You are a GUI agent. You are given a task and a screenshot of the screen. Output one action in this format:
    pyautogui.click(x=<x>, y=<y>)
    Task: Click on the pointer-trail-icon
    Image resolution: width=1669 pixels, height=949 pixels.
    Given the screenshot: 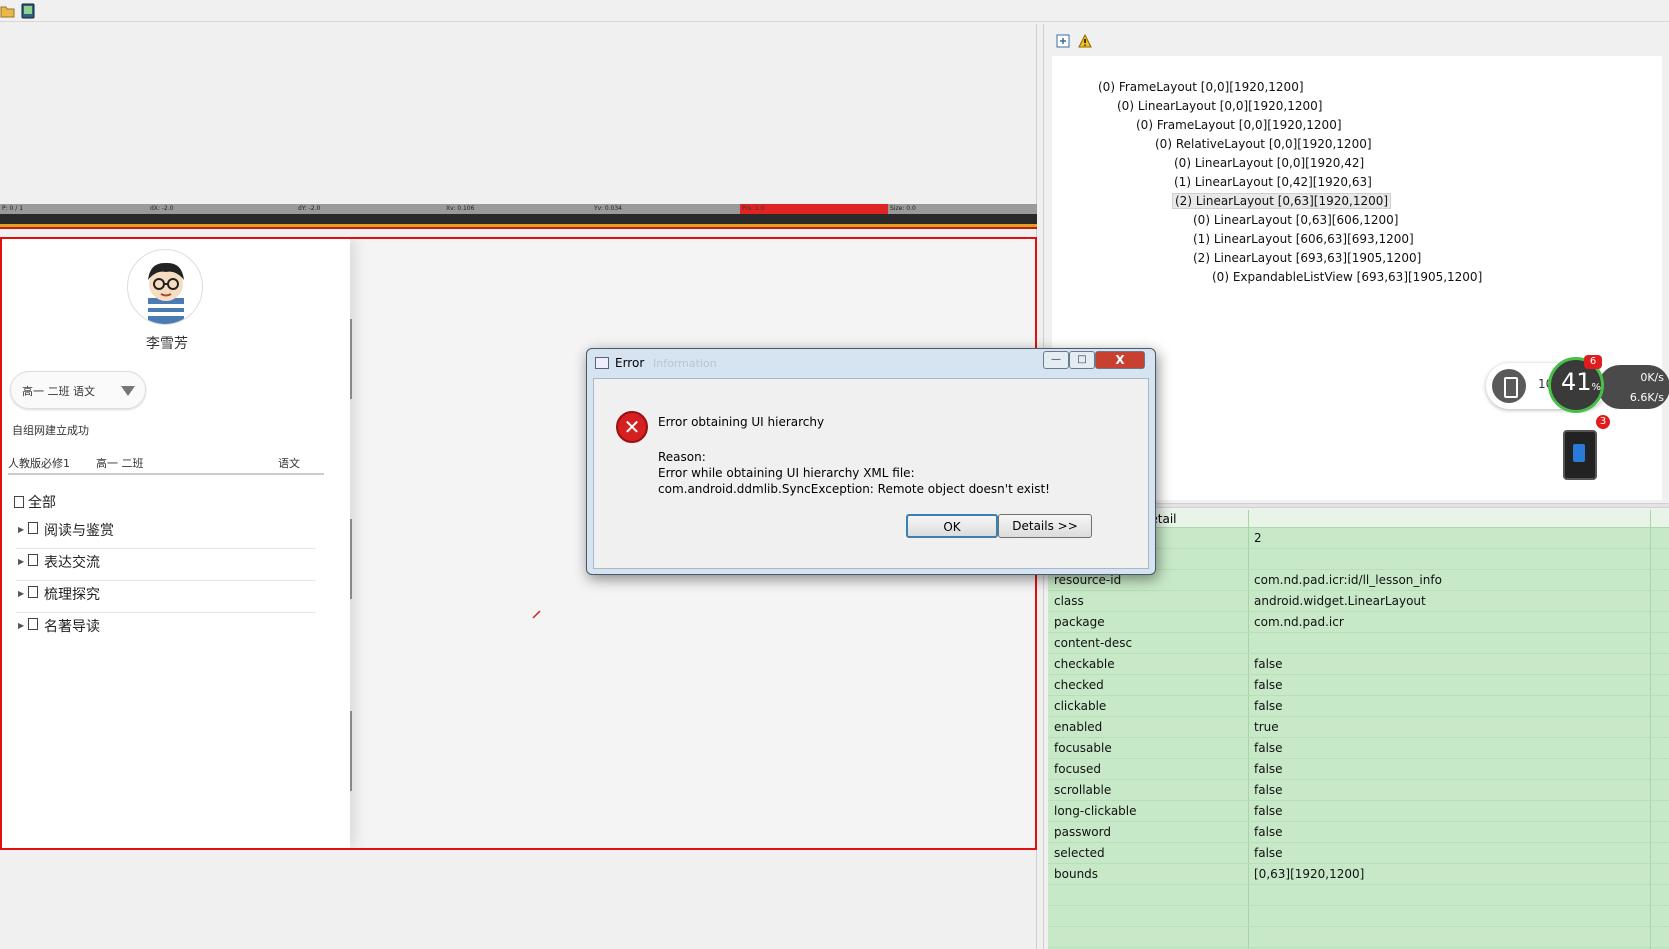 What is the action you would take?
    pyautogui.click(x=536, y=614)
    